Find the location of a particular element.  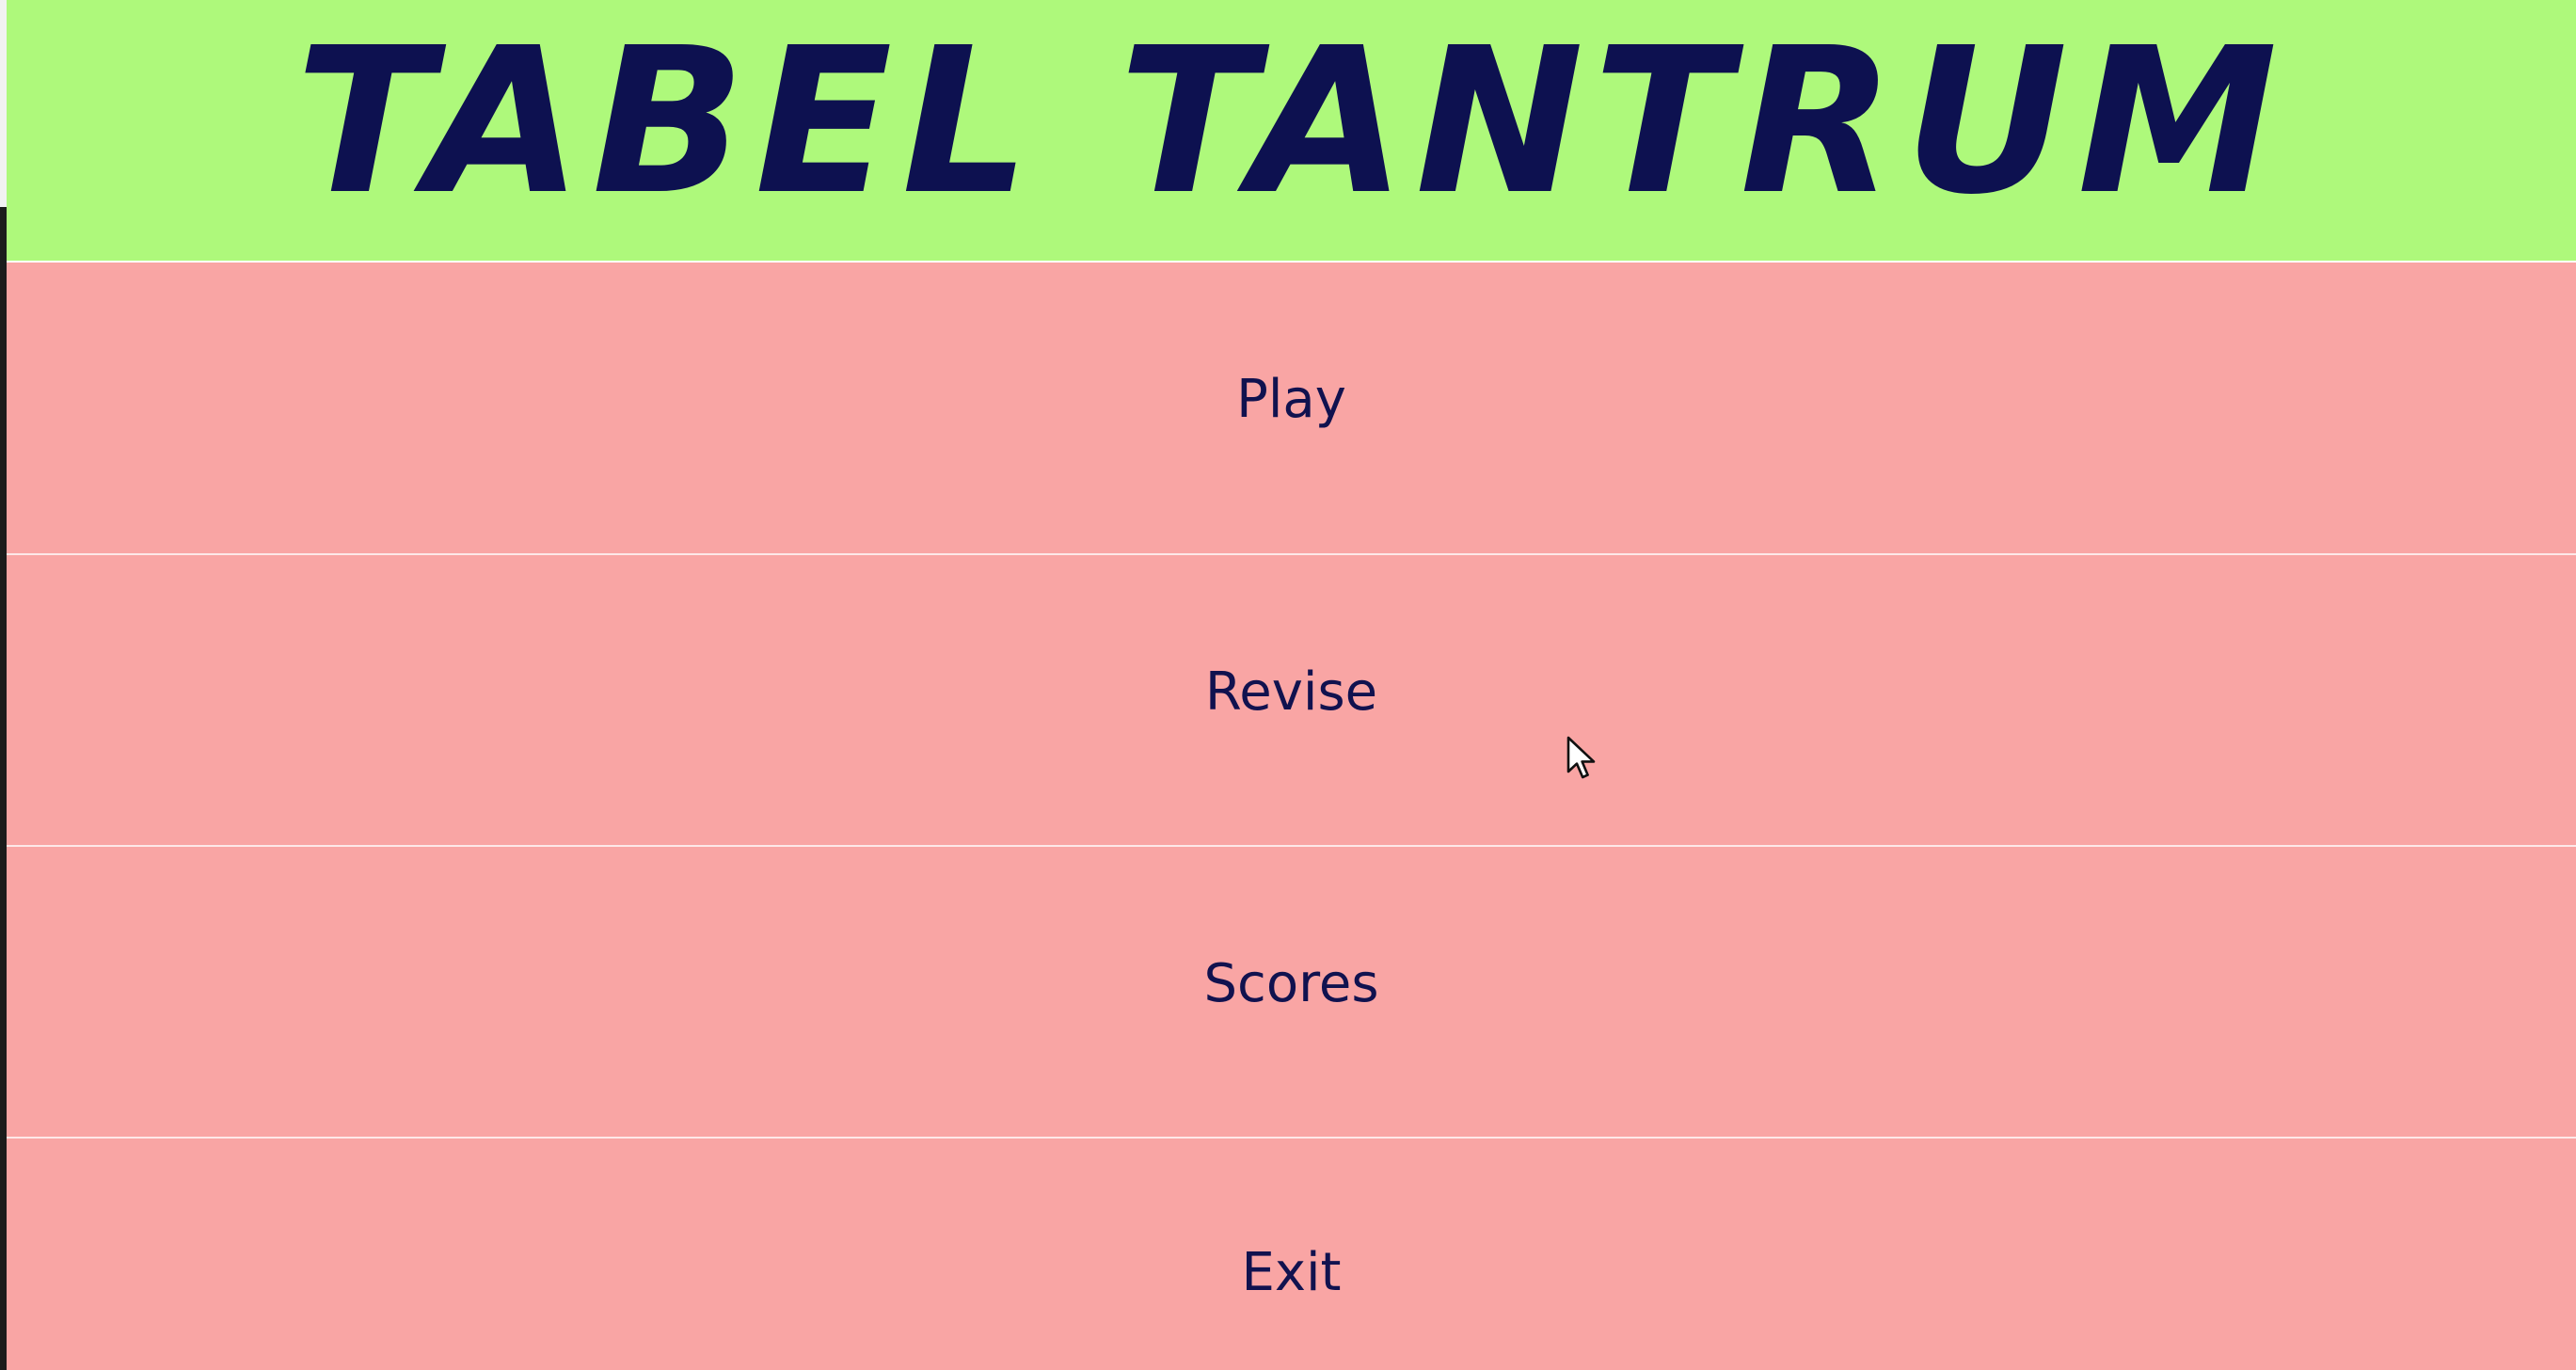

revise-button-label: Revise is located at coordinates (1291, 692).